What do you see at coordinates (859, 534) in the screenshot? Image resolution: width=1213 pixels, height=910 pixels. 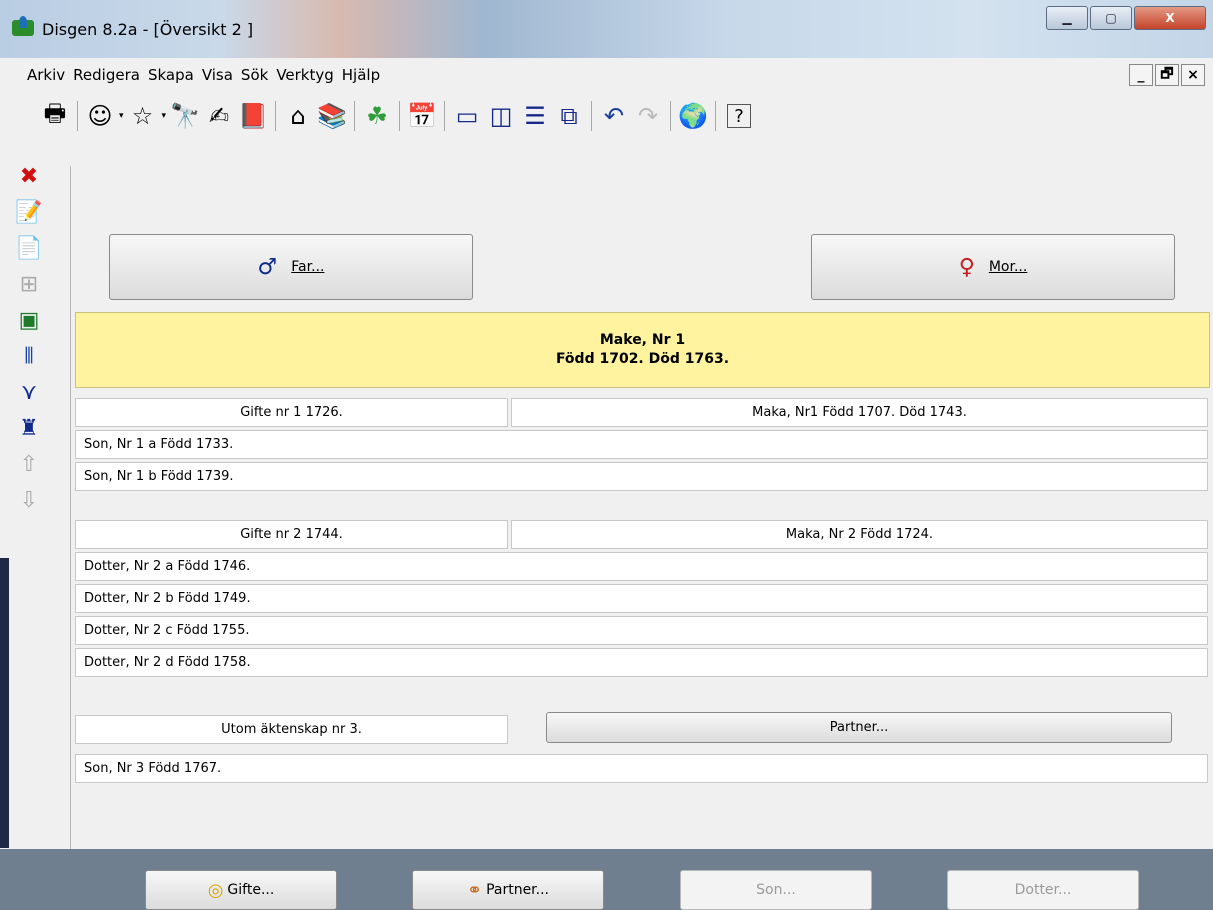 I see `spouse-2: Maka, Nr 2 Född 1724.` at bounding box center [859, 534].